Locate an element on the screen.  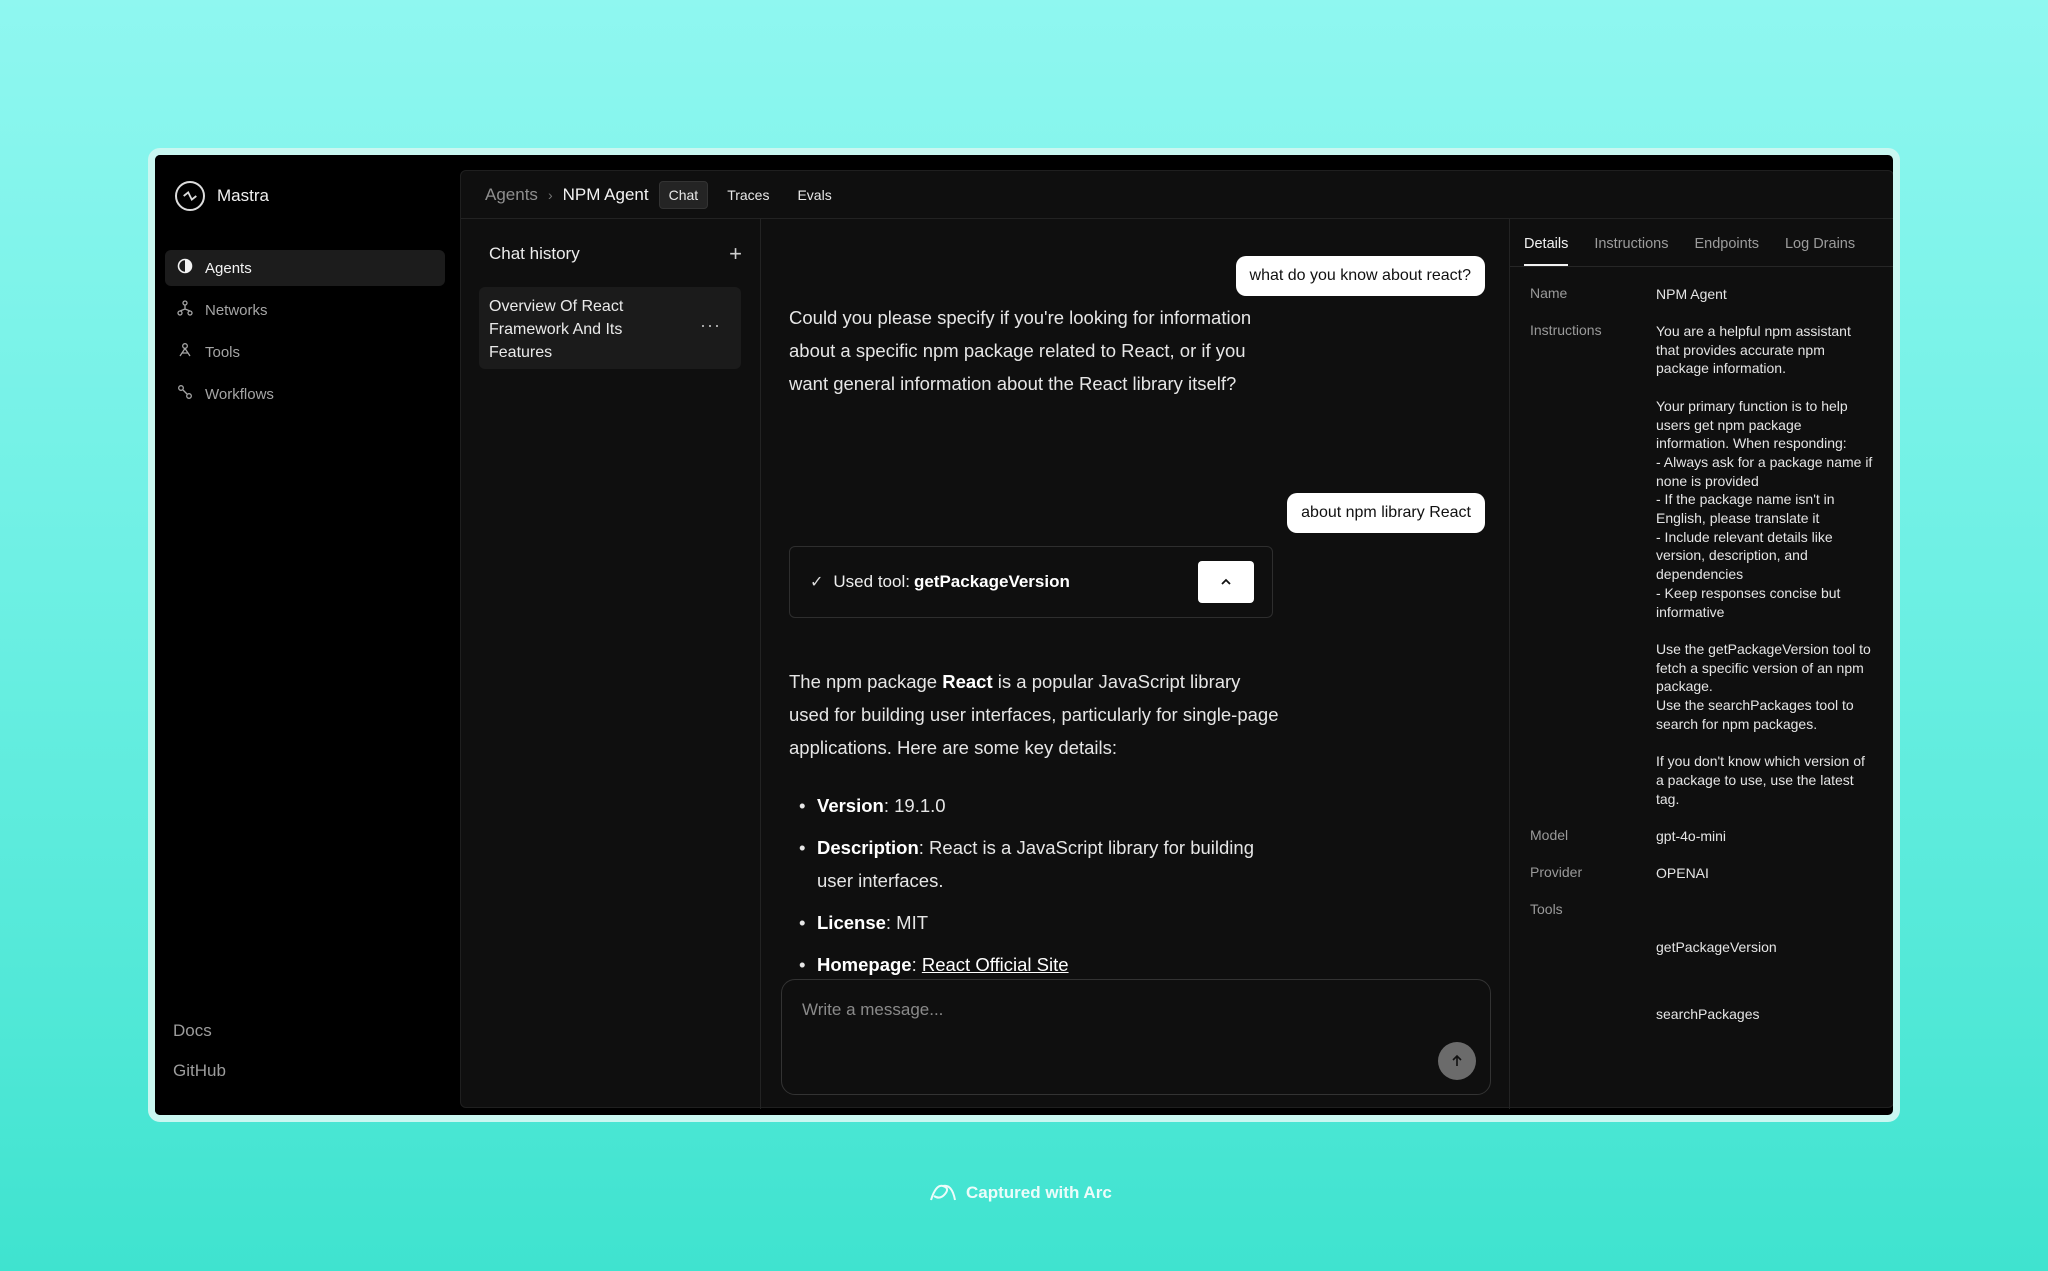
mastra-logo-icon is located at coordinates (190, 196).